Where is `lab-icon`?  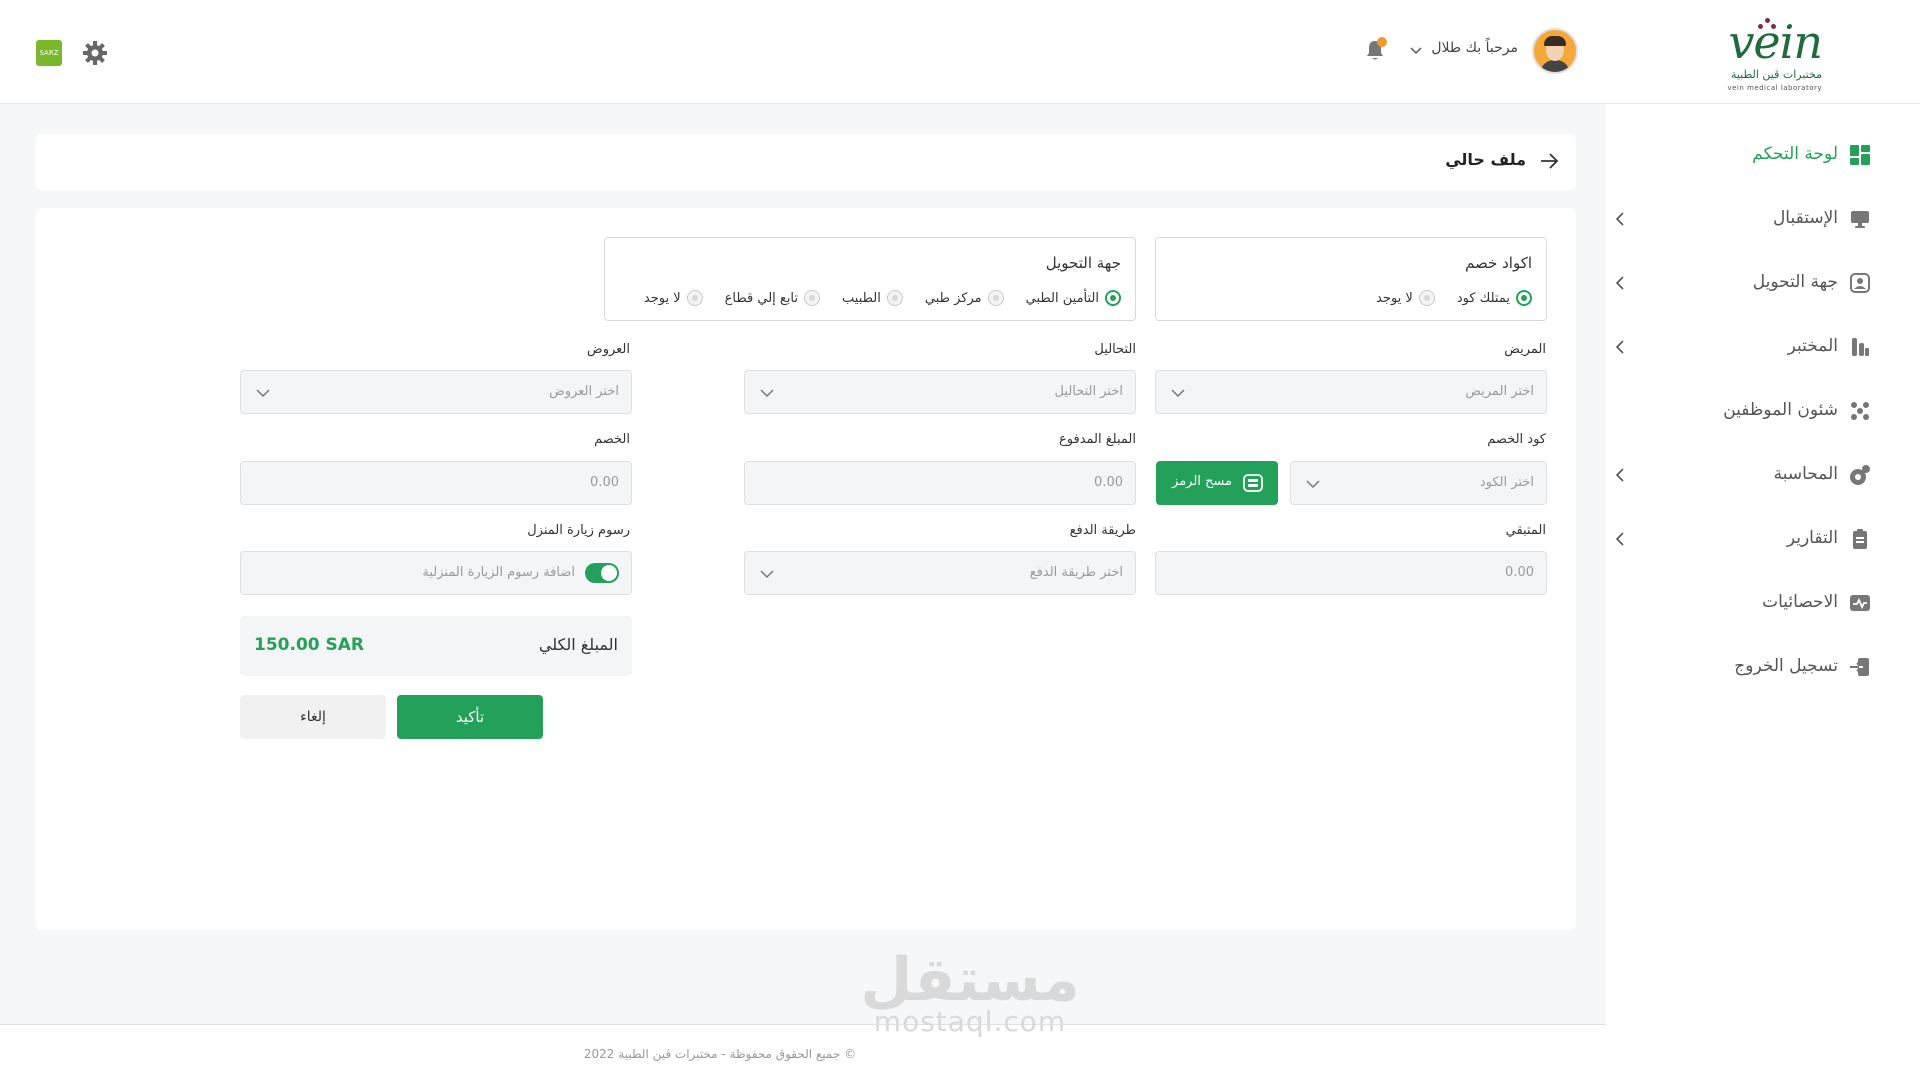
lab-icon is located at coordinates (1860, 347).